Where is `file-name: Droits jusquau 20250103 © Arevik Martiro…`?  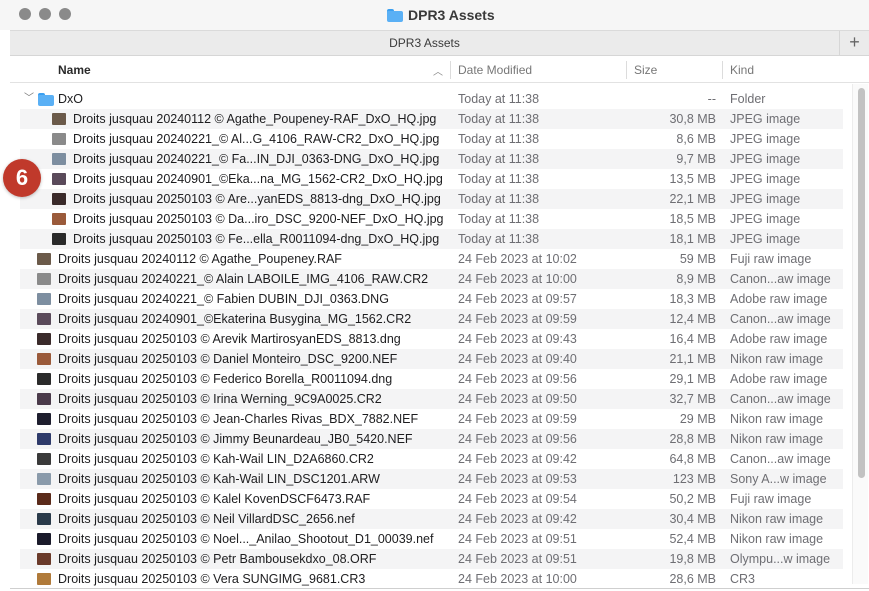 file-name: Droits jusquau 20250103 © Arevik Martiro… is located at coordinates (229, 339).